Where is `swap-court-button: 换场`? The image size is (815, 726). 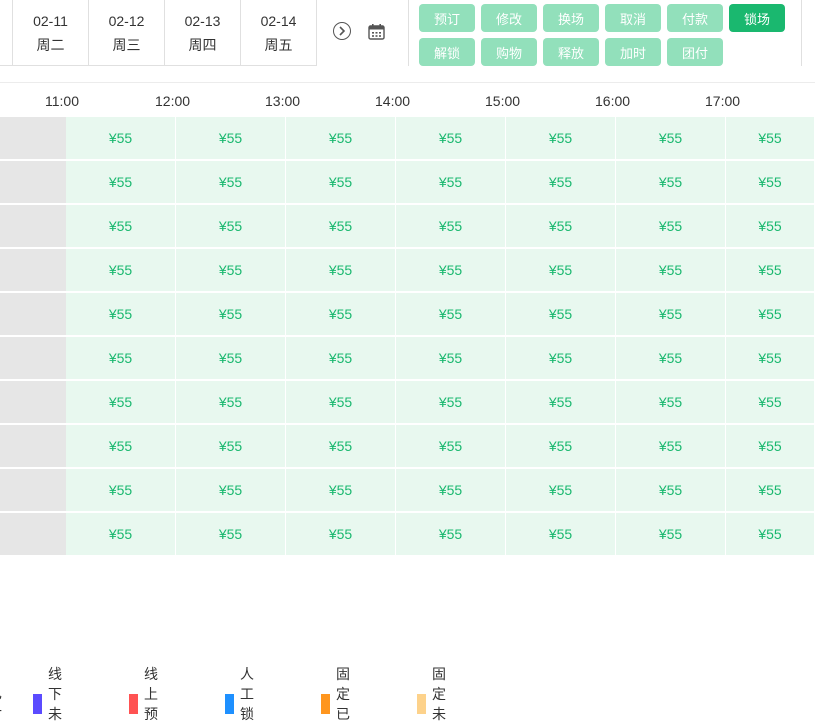
swap-court-button: 换场 is located at coordinates (571, 18).